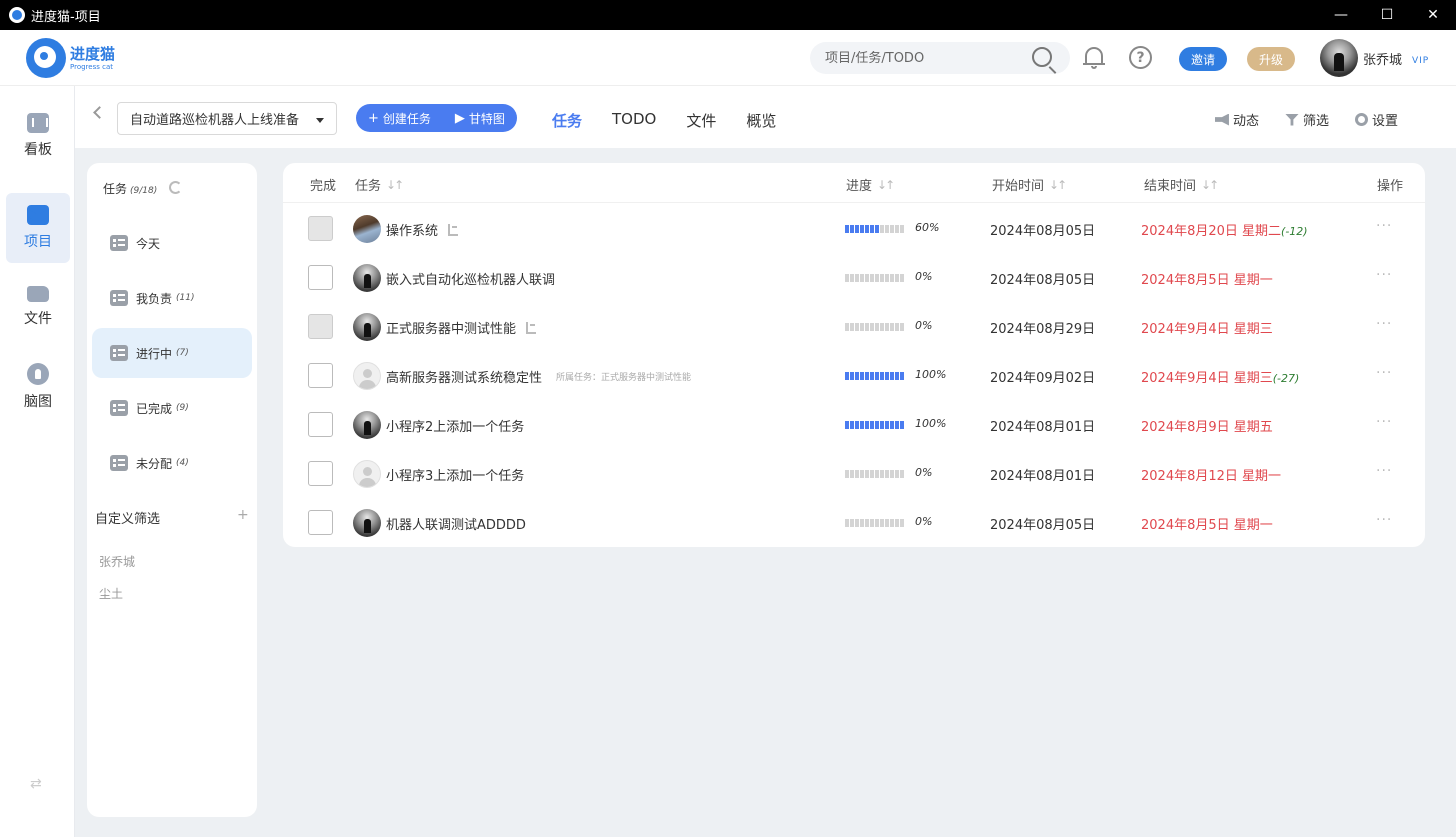 This screenshot has height=837, width=1456. Describe the element at coordinates (243, 515) in the screenshot. I see `add-filter-icon: +` at that location.